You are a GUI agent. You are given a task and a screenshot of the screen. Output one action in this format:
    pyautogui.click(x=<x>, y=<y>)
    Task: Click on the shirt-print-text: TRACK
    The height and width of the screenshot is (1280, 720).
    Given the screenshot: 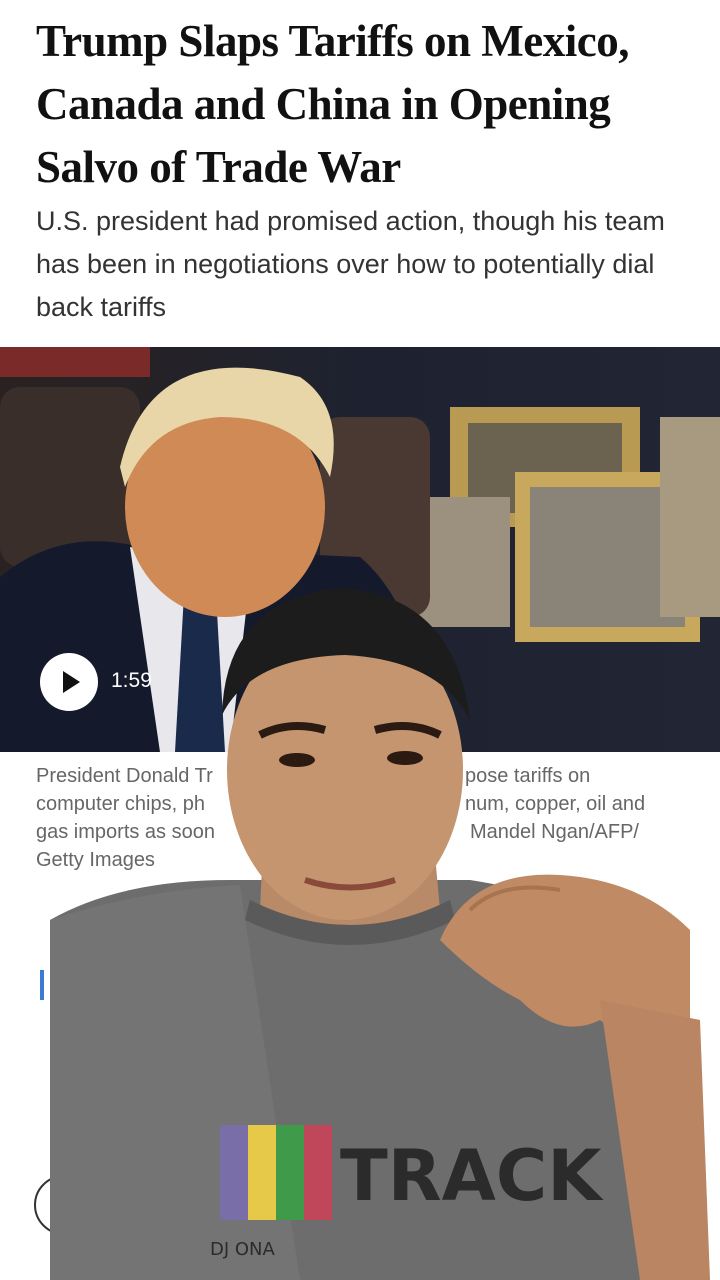 What is the action you would take?
    pyautogui.click(x=472, y=1176)
    